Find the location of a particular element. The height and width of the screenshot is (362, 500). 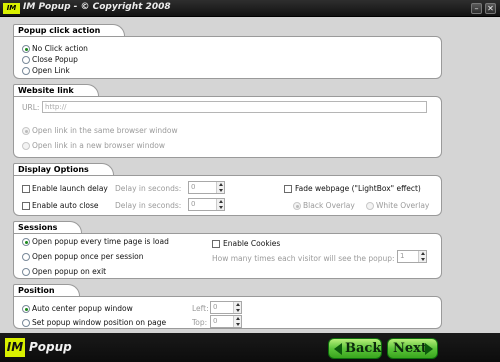

radio-no-click-action is located at coordinates (26, 49).